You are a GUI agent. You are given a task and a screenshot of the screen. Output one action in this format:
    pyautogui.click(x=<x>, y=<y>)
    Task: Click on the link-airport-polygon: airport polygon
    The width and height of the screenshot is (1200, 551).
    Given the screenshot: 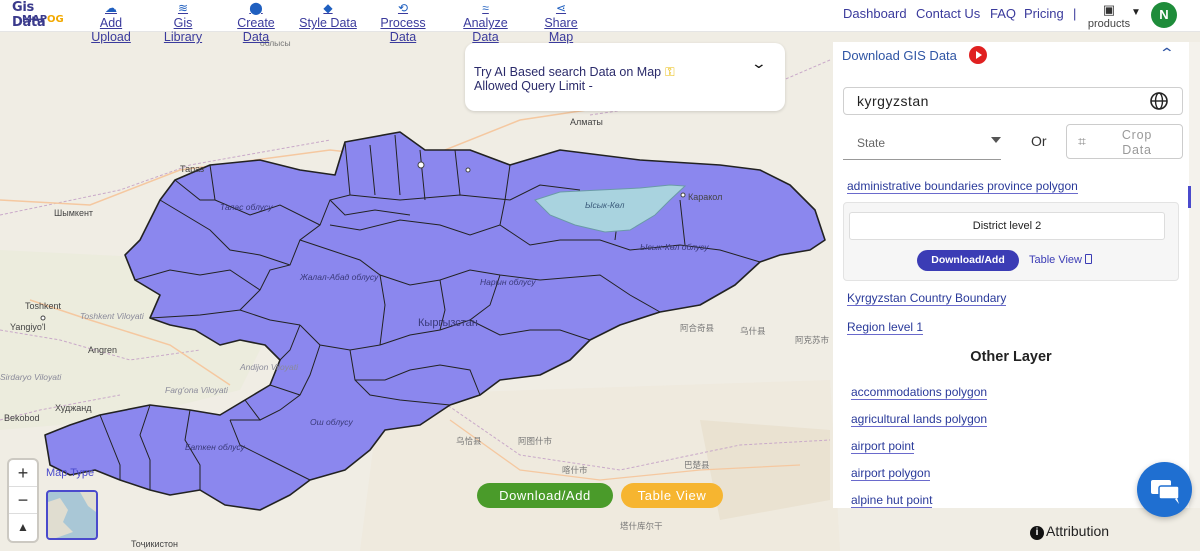 What is the action you would take?
    pyautogui.click(x=891, y=473)
    